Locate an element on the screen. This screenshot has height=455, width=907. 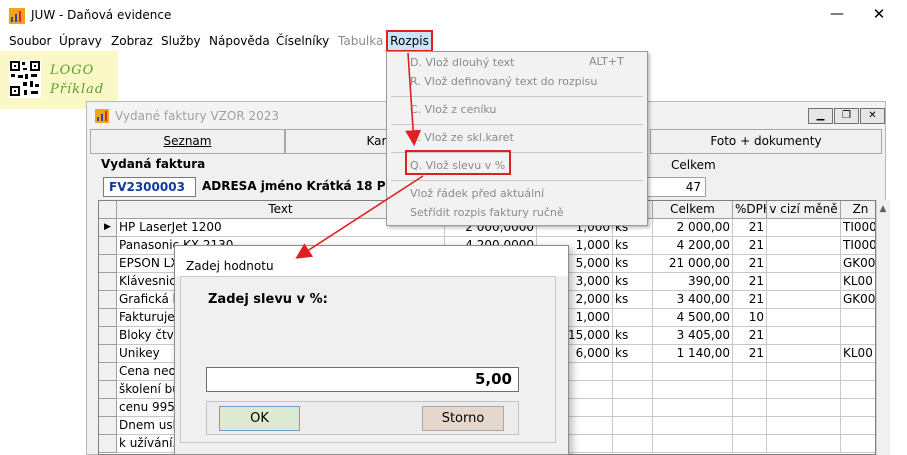
cancel-button: Storno is located at coordinates (463, 418).